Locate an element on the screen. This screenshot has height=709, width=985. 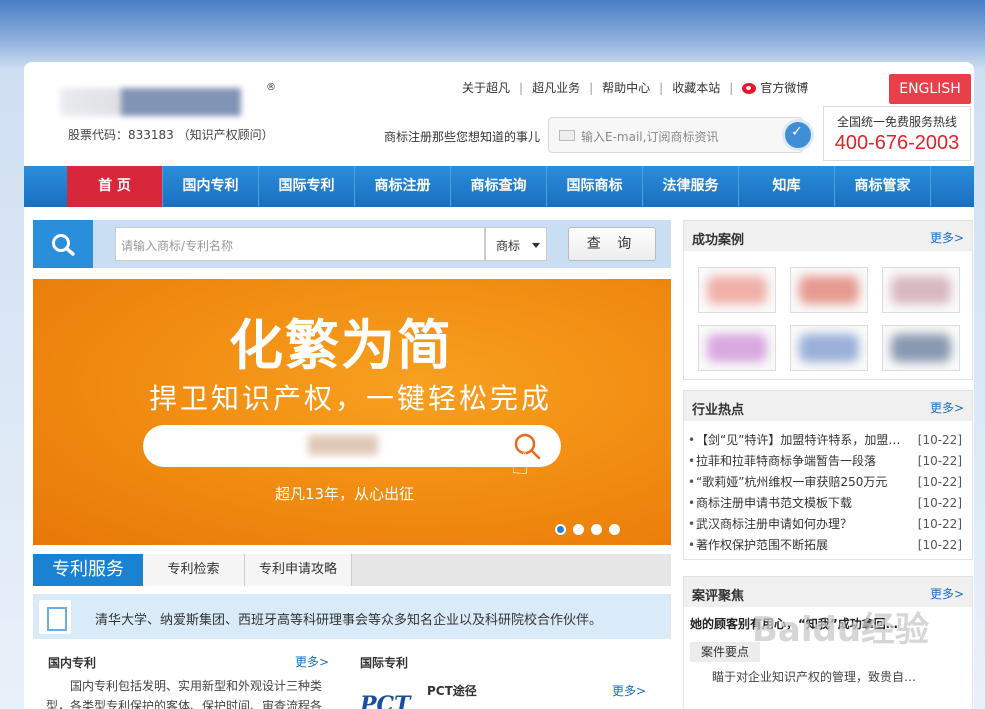
list-item: 著作权保护范围不断拓展[10-22] is located at coordinates (829, 545).